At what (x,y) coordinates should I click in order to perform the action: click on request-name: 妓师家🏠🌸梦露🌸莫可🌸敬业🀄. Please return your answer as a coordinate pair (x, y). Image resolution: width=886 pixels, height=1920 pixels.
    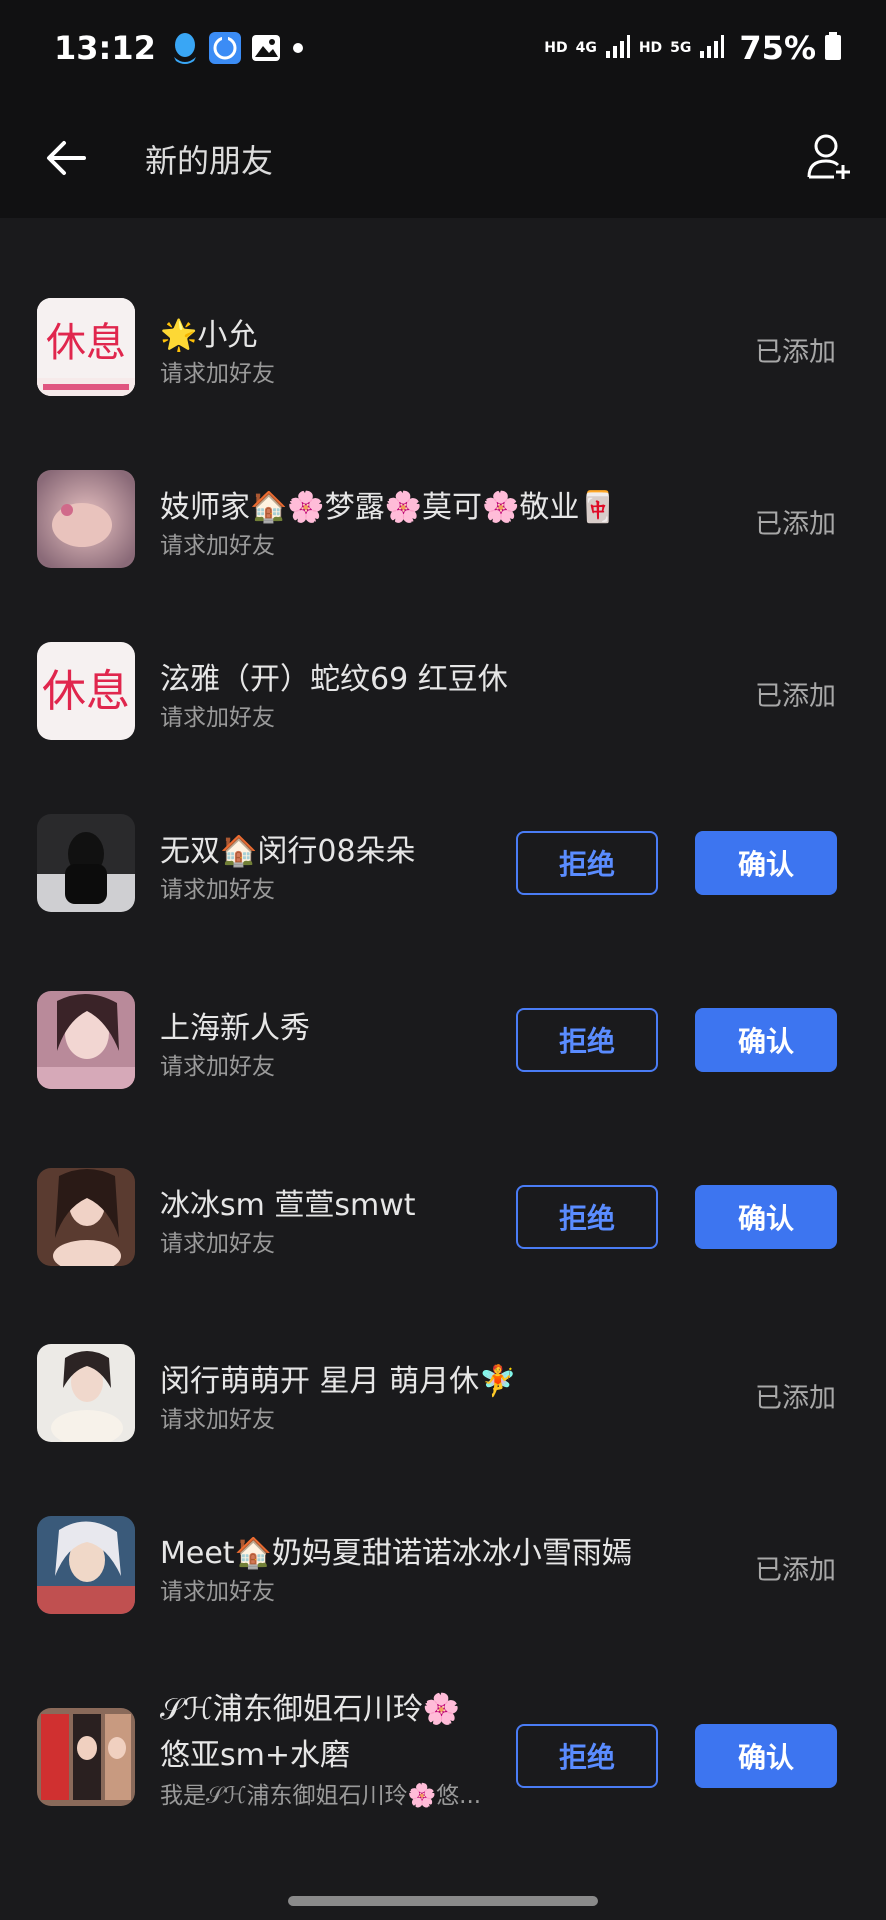
    Looking at the image, I should click on (388, 507).